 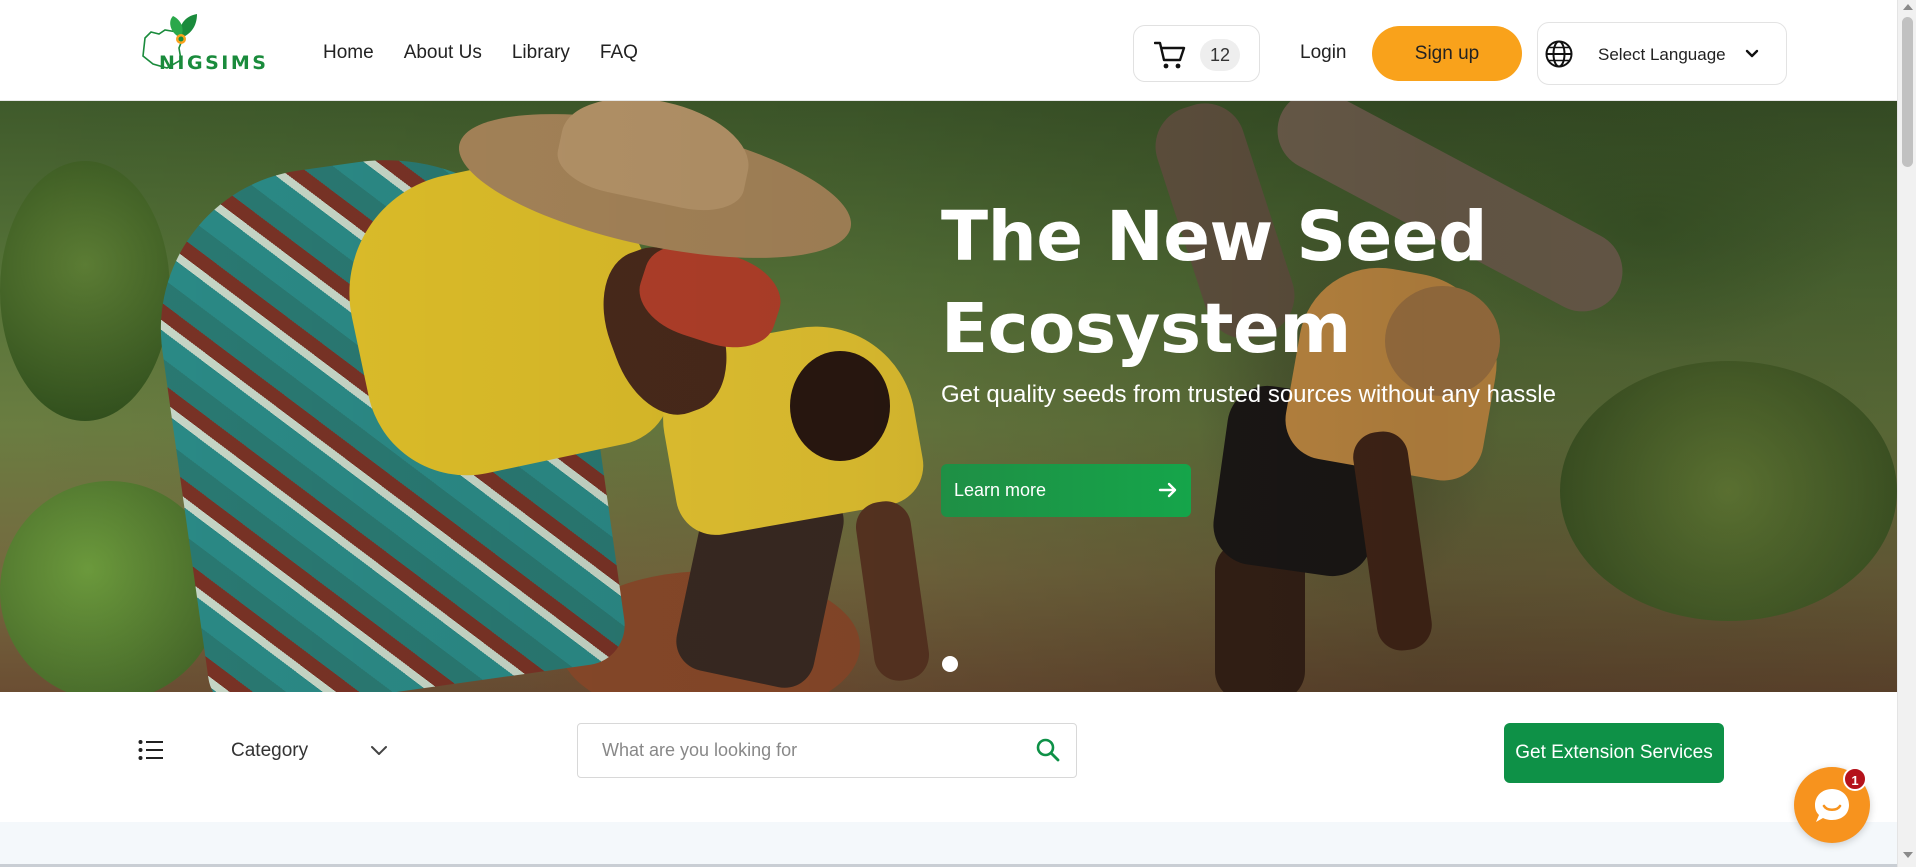 What do you see at coordinates (151, 750) in the screenshot?
I see `list-menu-icon` at bounding box center [151, 750].